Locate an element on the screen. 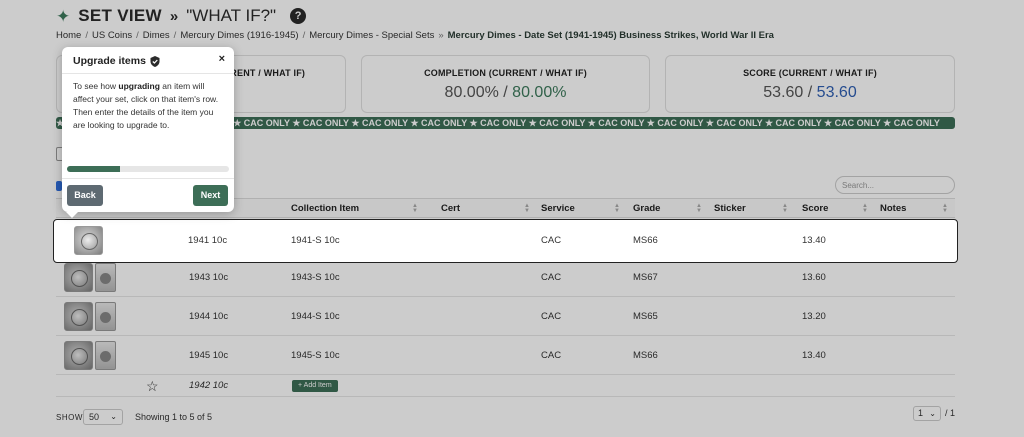 The width and height of the screenshot is (1024, 437). row-item: 1944-S 10c is located at coordinates (315, 316).